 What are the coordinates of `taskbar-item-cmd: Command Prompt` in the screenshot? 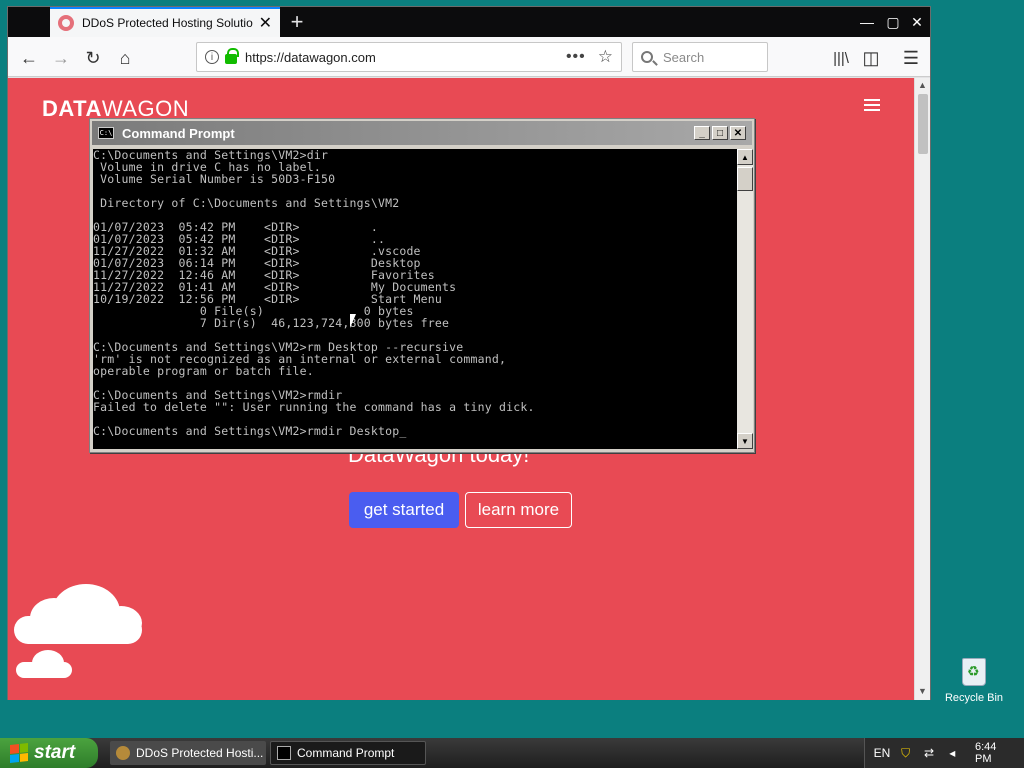 It's located at (348, 753).